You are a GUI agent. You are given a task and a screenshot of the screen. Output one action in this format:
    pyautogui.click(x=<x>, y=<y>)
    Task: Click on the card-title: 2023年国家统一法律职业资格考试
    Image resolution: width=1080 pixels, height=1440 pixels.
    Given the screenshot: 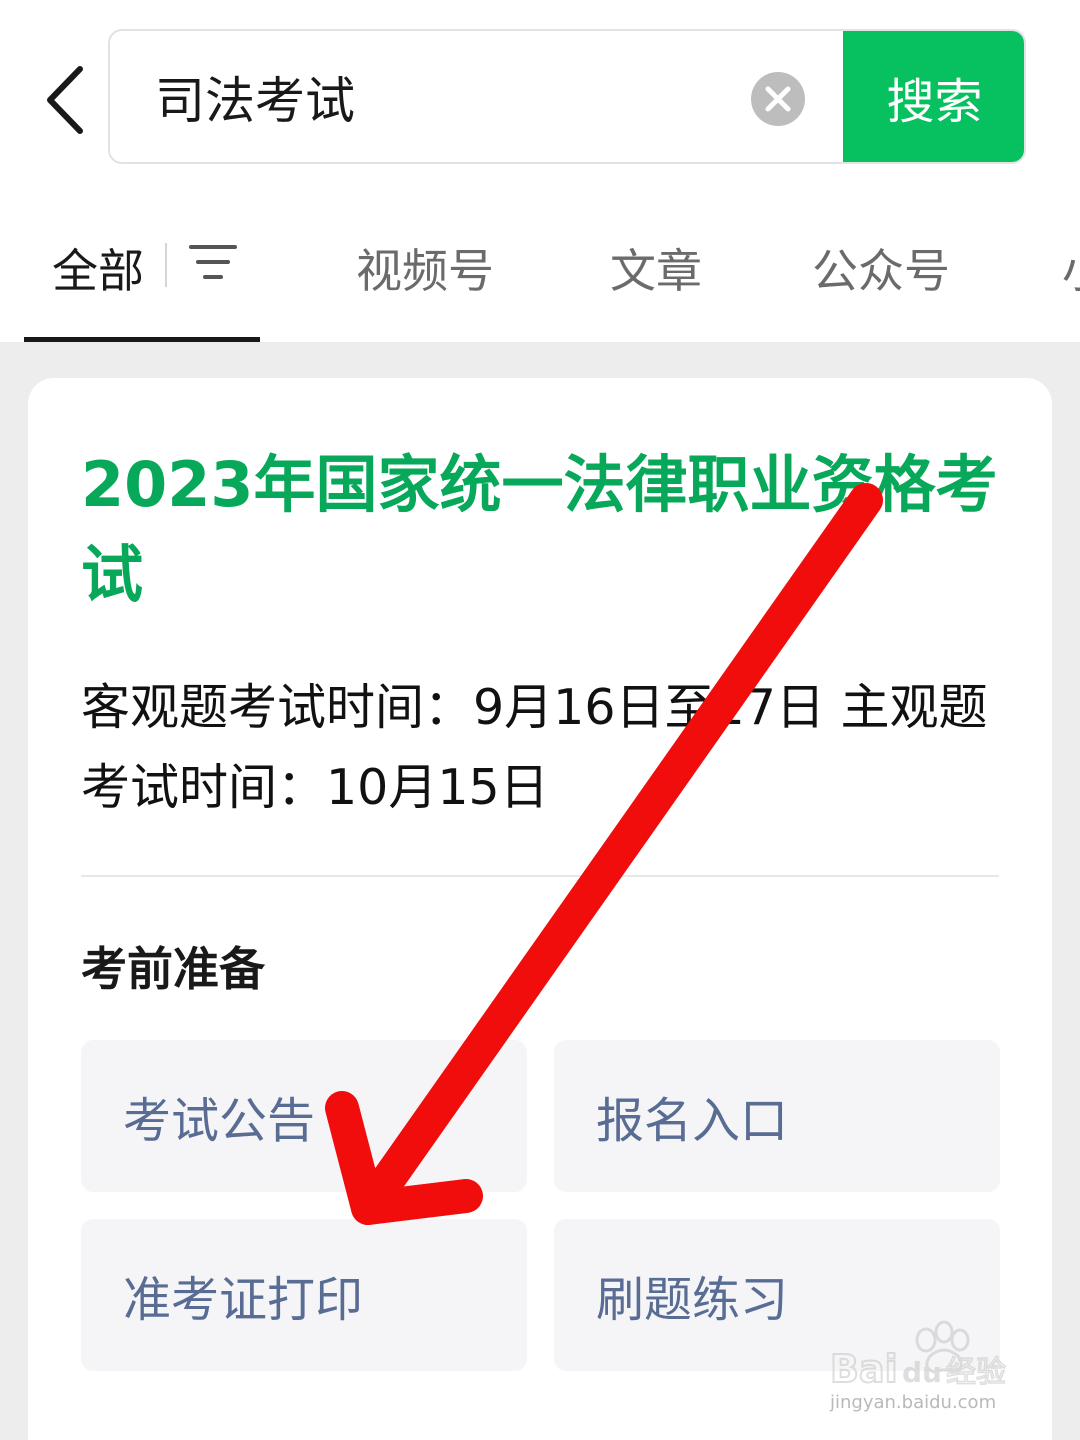 What is the action you would take?
    pyautogui.click(x=546, y=530)
    